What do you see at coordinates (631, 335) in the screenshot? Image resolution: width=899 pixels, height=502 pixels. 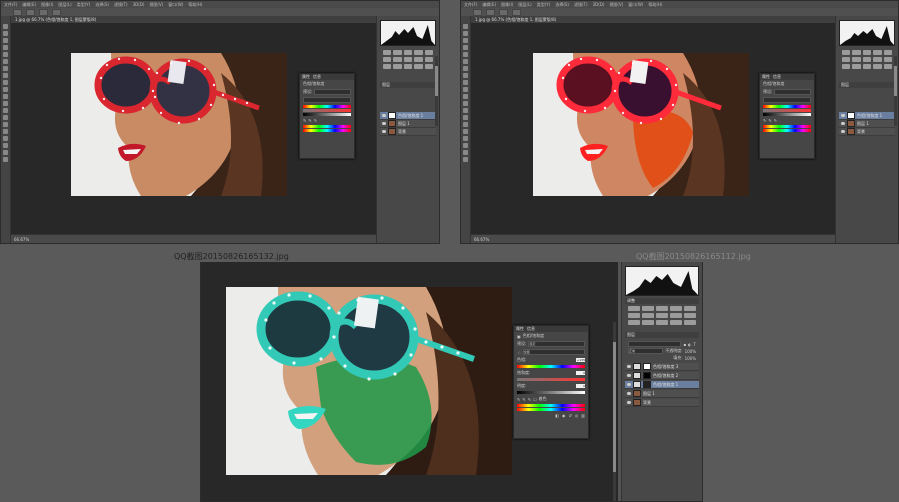 I see `layers-tab: 图层` at bounding box center [631, 335].